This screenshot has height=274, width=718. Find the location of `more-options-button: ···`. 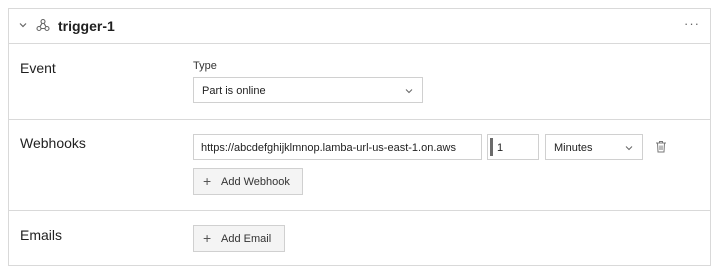

more-options-button: ··· is located at coordinates (692, 24).